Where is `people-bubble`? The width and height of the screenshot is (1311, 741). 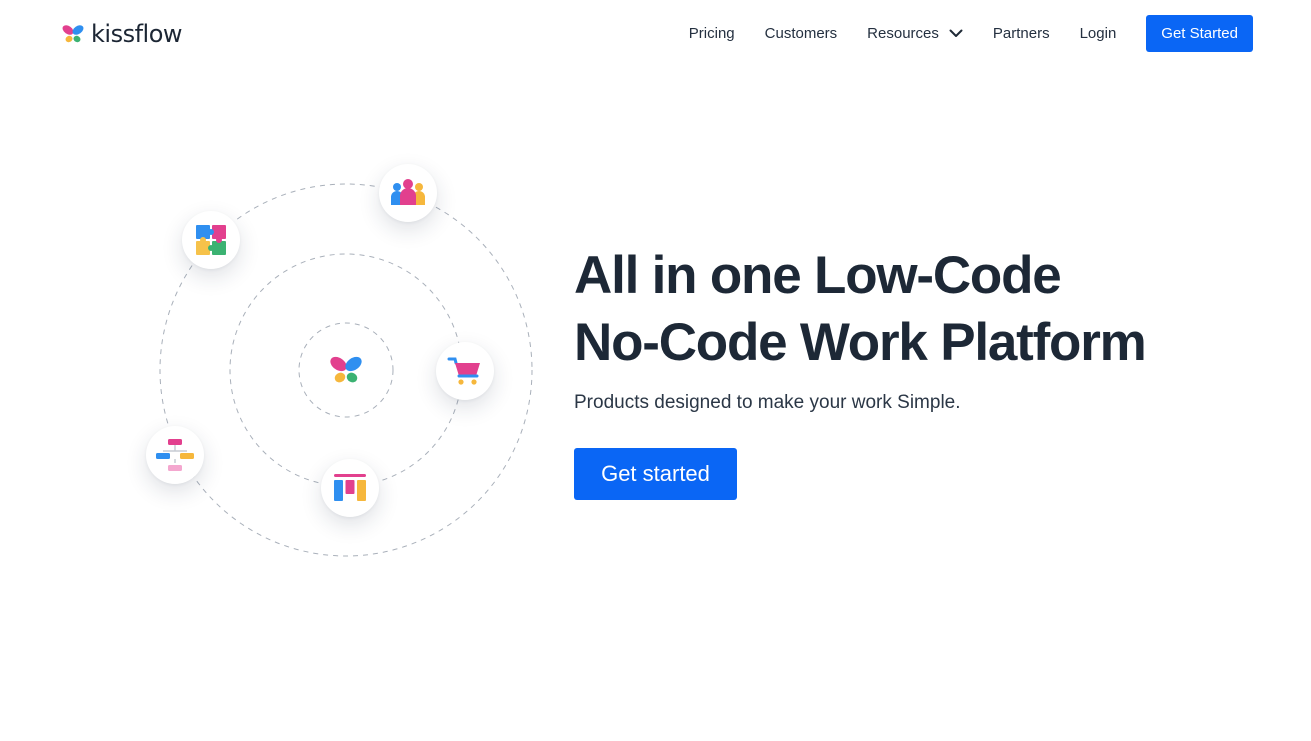 people-bubble is located at coordinates (408, 193).